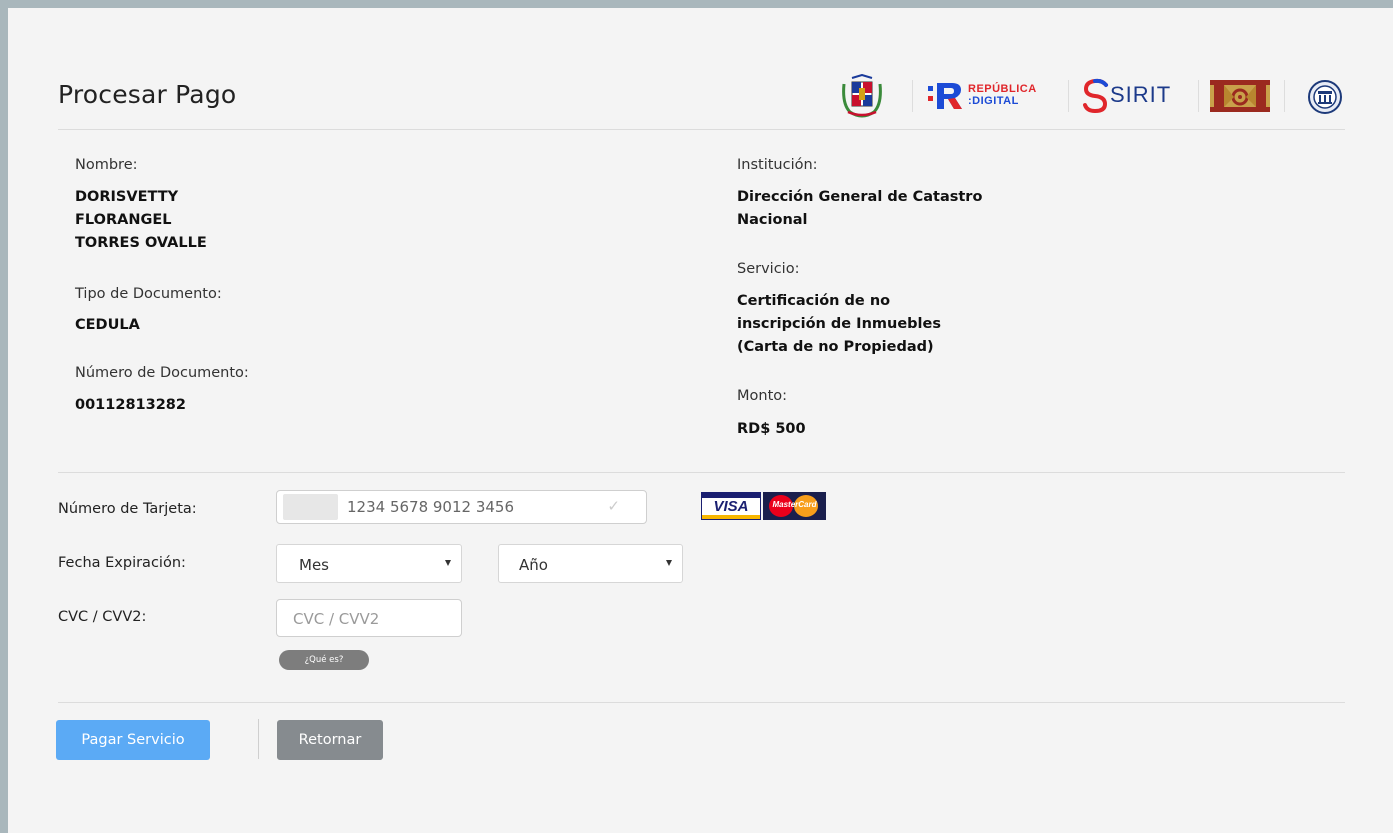 This screenshot has width=1393, height=833. What do you see at coordinates (122, 563) in the screenshot?
I see `expiry-label: Fecha Expiración:` at bounding box center [122, 563].